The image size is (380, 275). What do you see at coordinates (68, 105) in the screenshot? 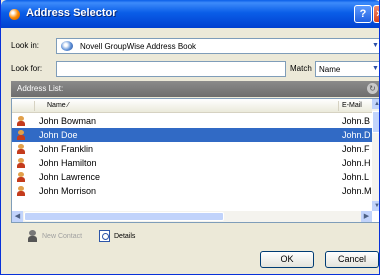
I see `sort-ascending-icon: ⁄` at bounding box center [68, 105].